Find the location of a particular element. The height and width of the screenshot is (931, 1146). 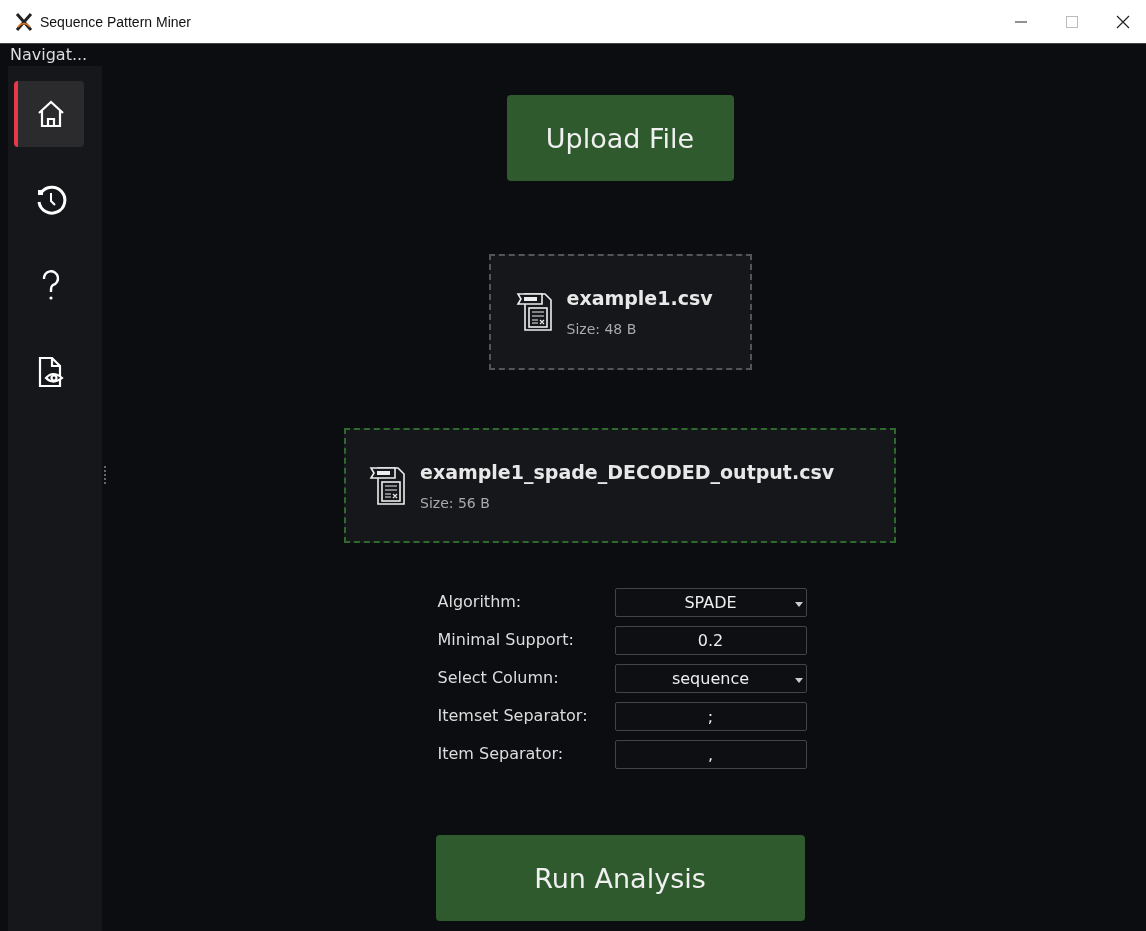

field-label: Itemset Separator: is located at coordinates (513, 716).